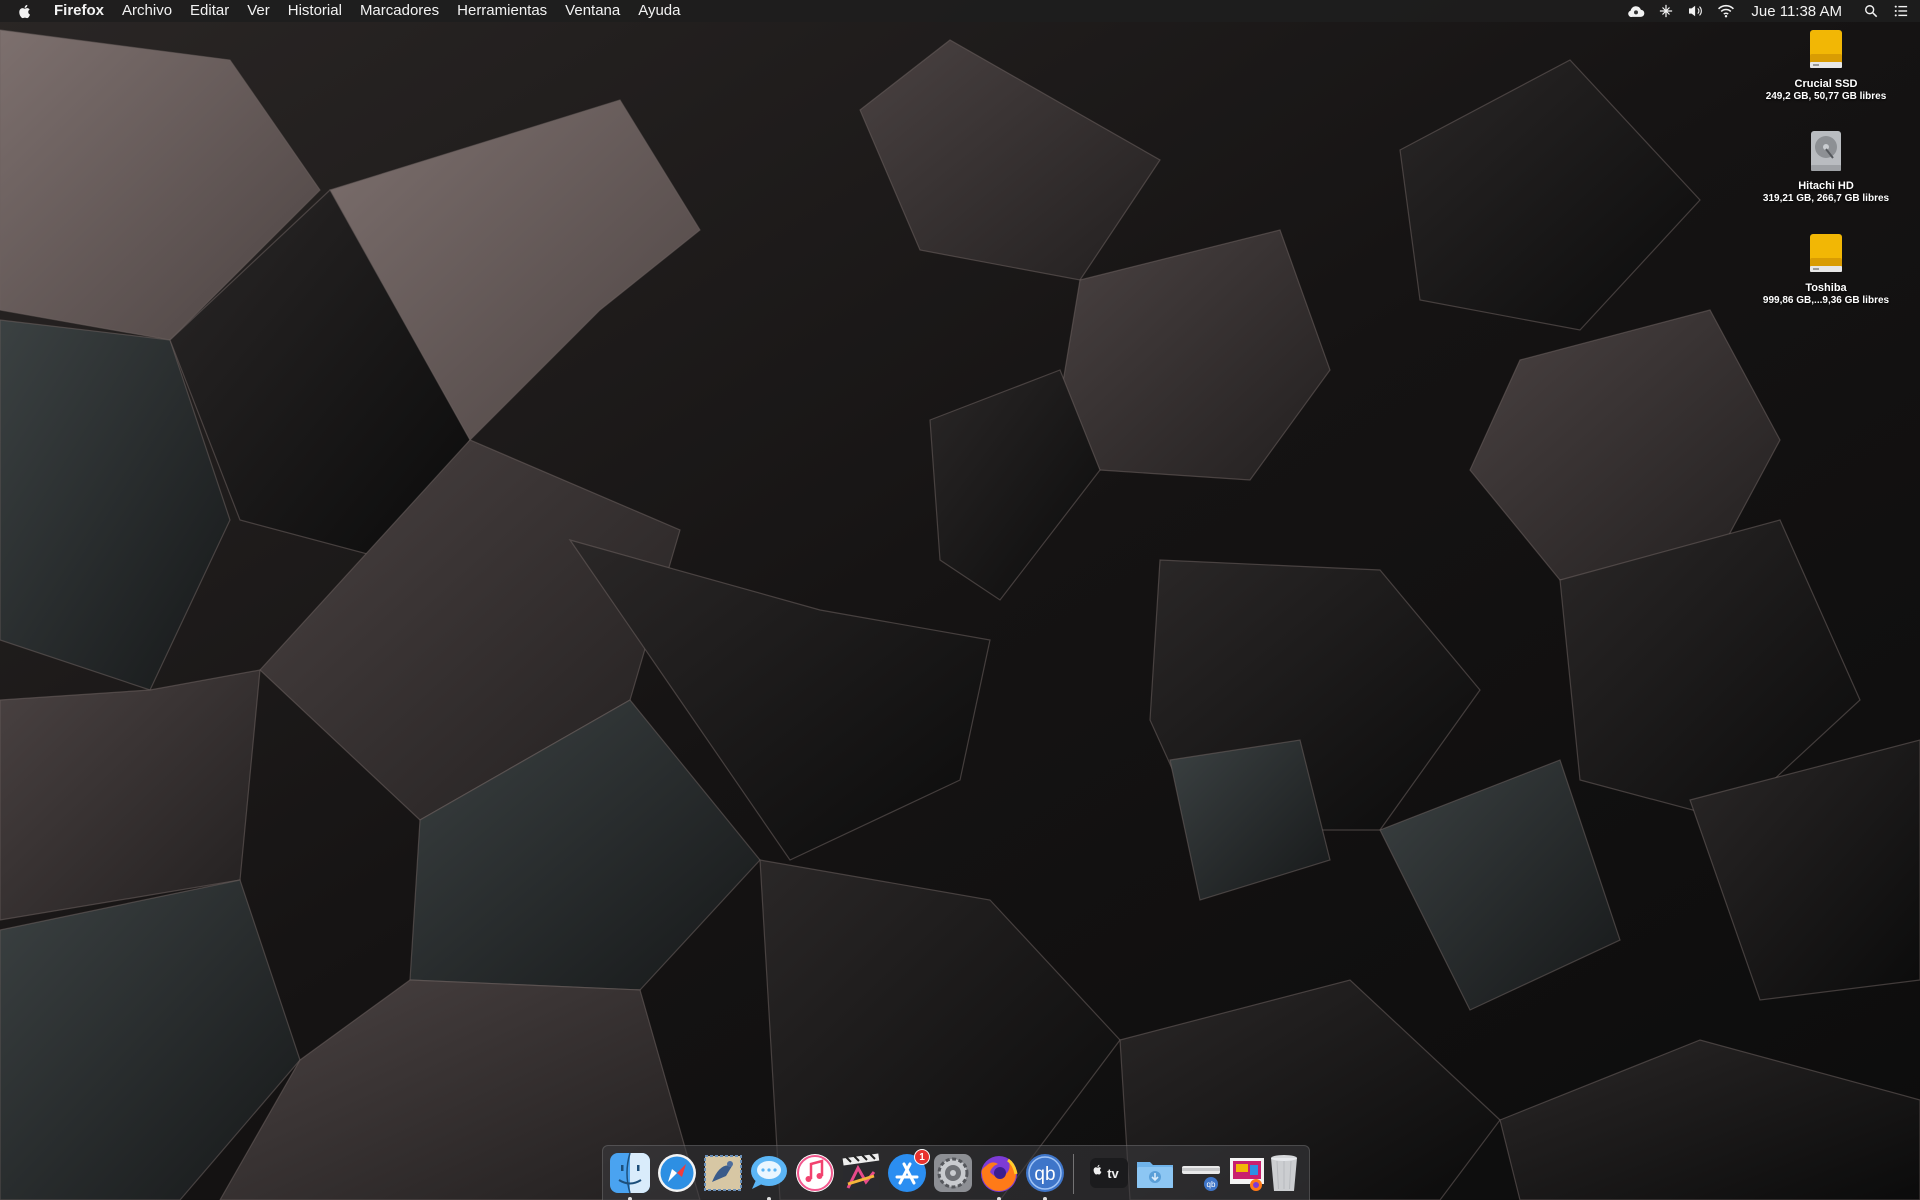 The width and height of the screenshot is (1920, 1200). Describe the element at coordinates (1113, 1173) in the screenshot. I see `apple-tv-label: tv` at that location.